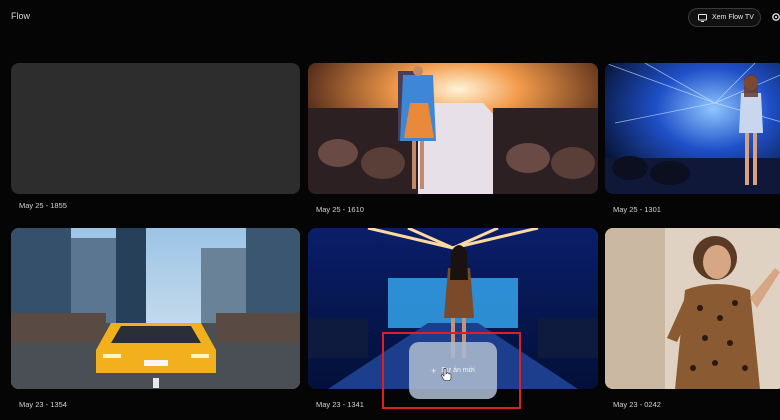 The width and height of the screenshot is (780, 420). Describe the element at coordinates (390, 17) in the screenshot. I see `top-bar: Flow Xem Flow TV` at that location.